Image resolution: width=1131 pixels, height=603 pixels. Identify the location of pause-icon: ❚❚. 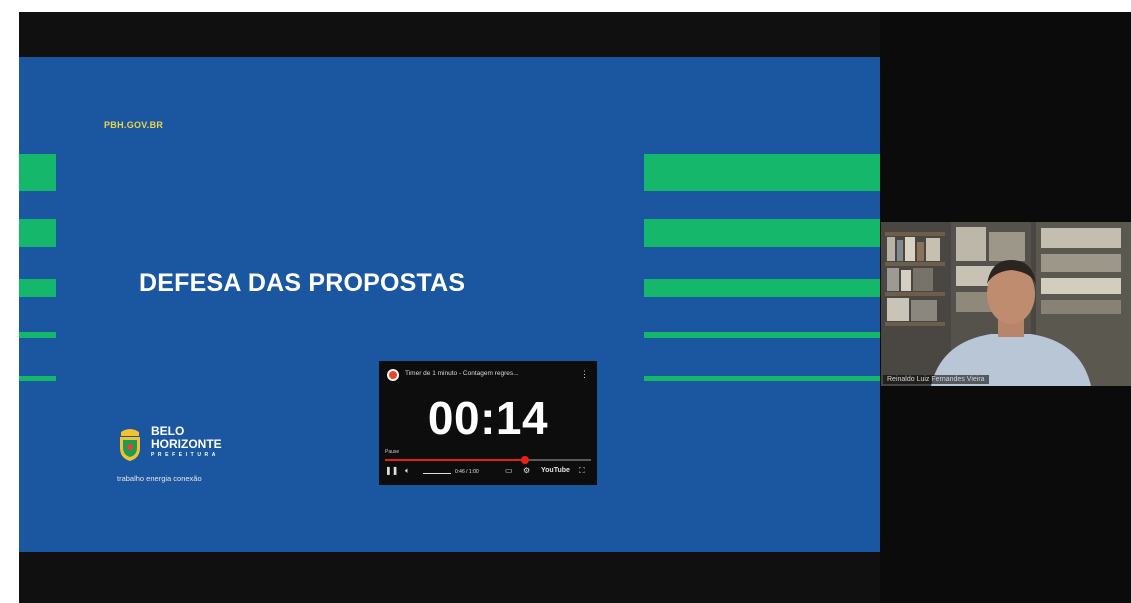
(391, 470).